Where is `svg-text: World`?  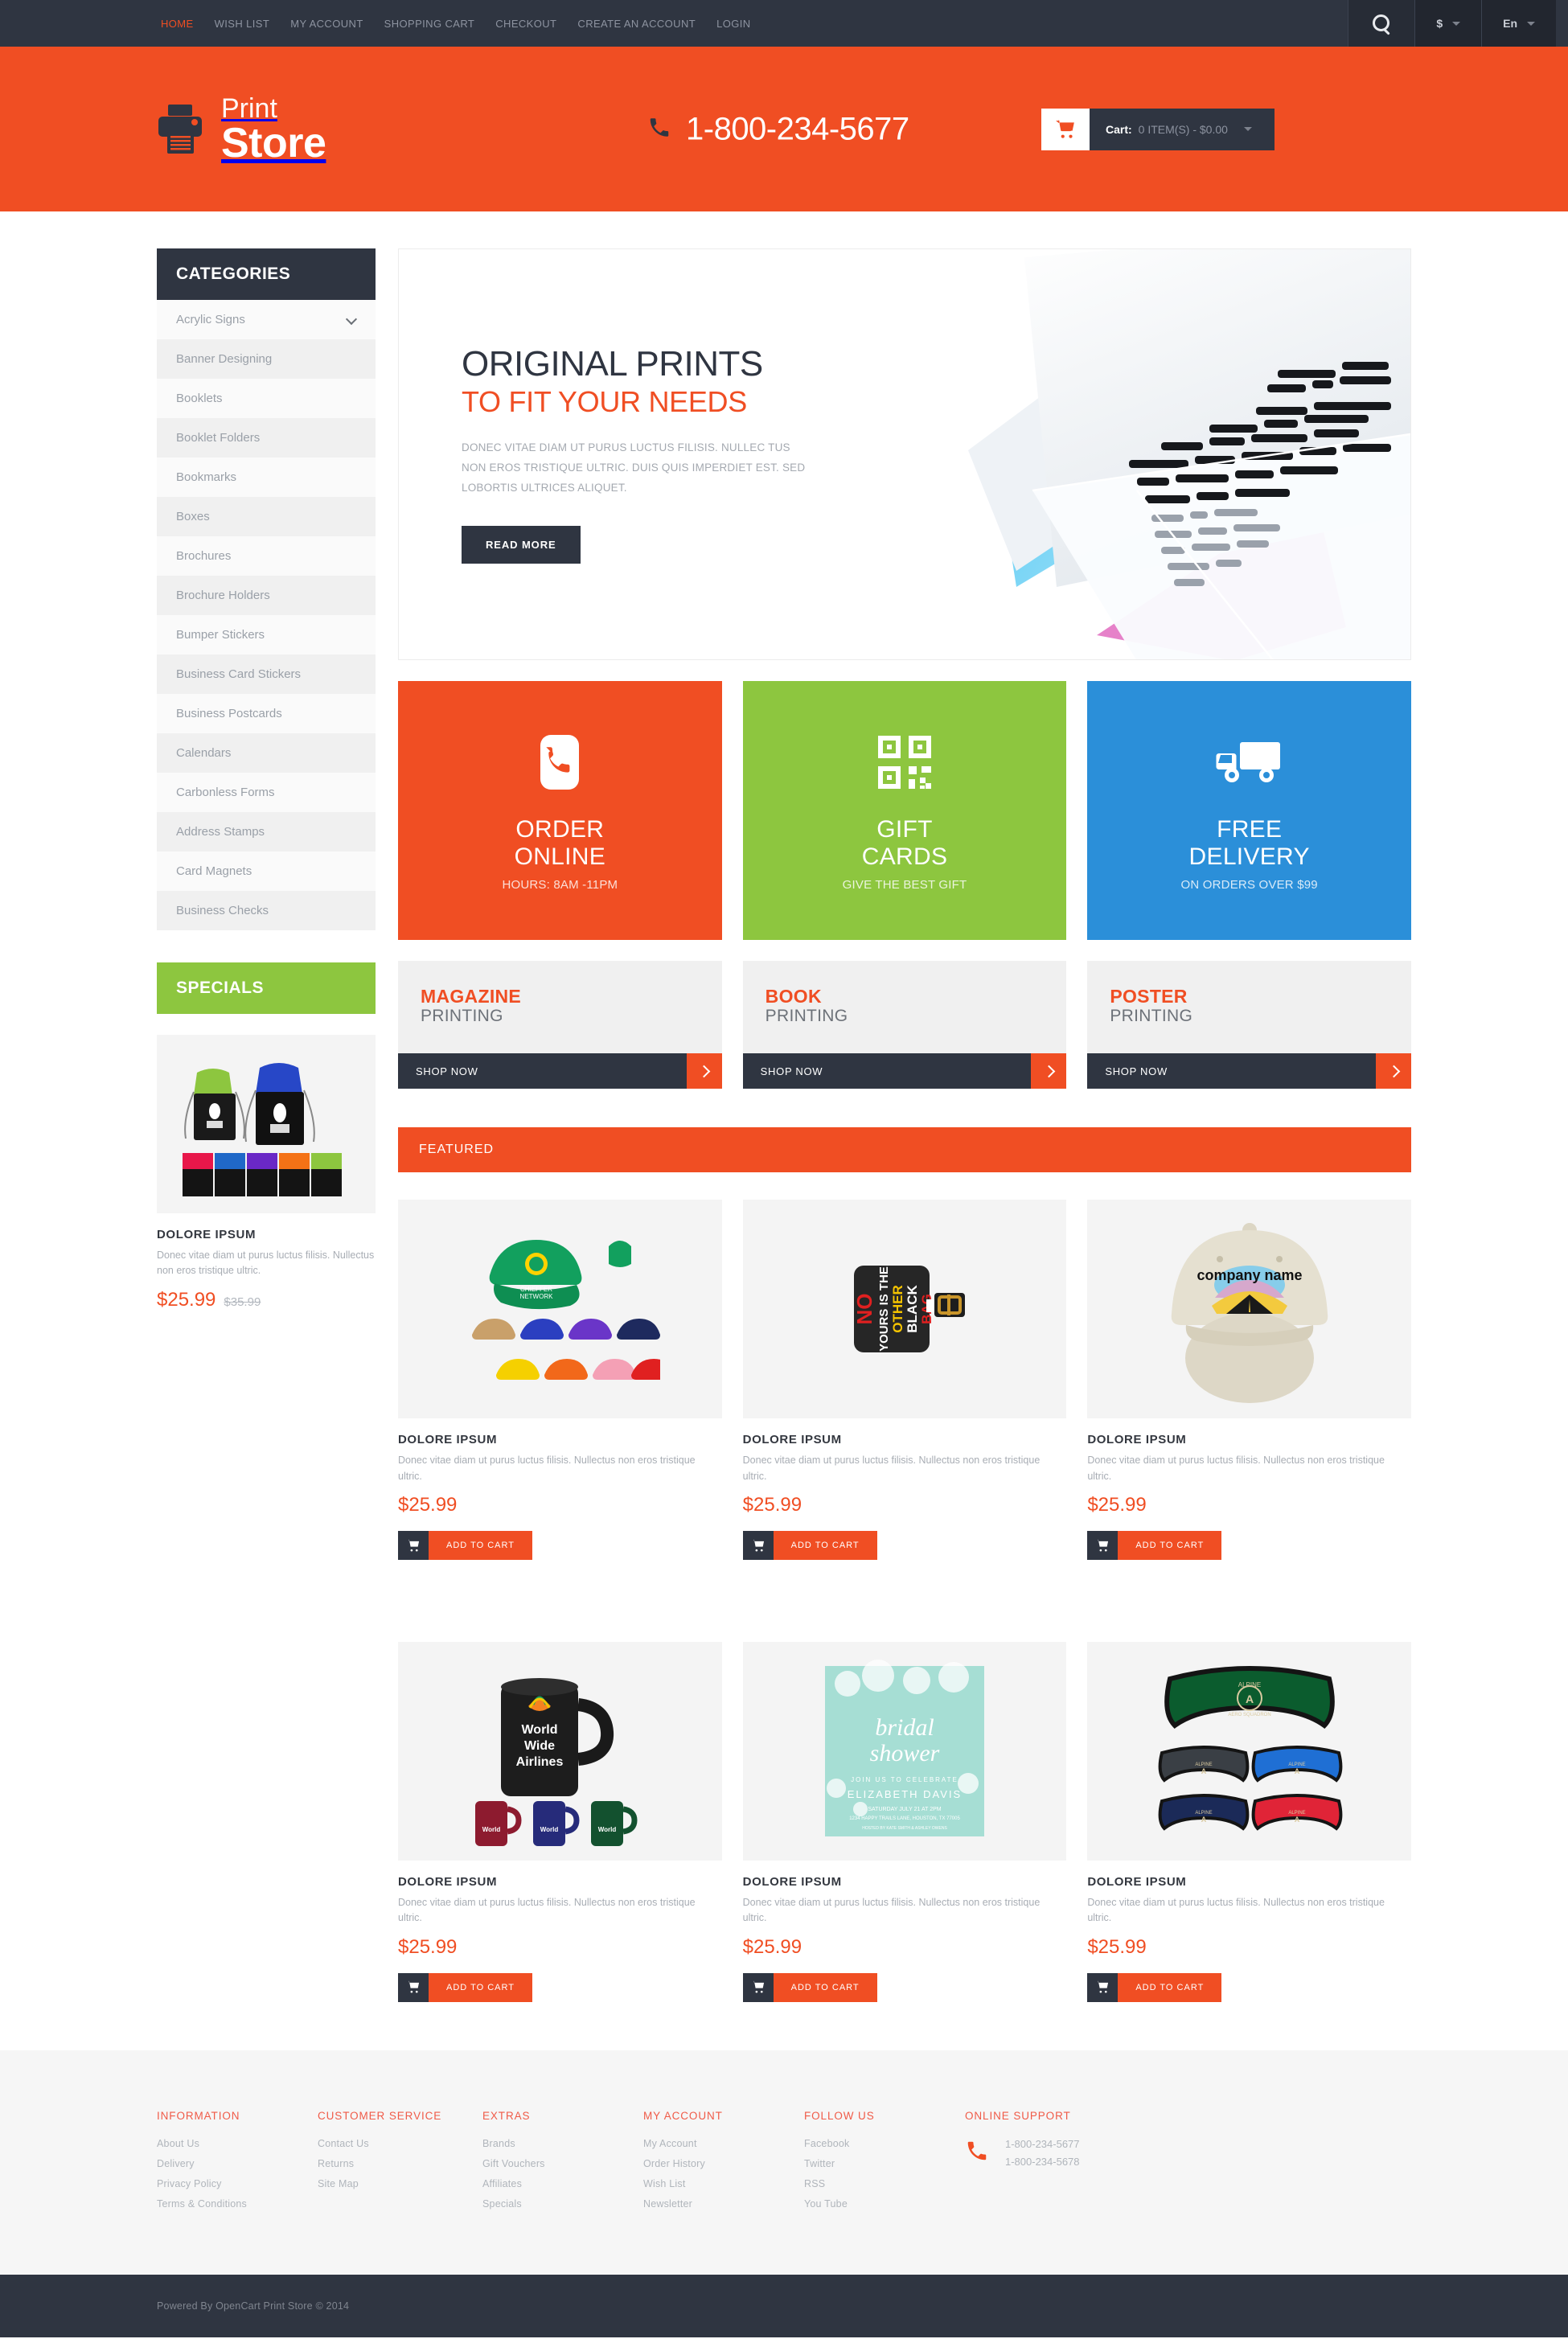 svg-text: World is located at coordinates (549, 1829).